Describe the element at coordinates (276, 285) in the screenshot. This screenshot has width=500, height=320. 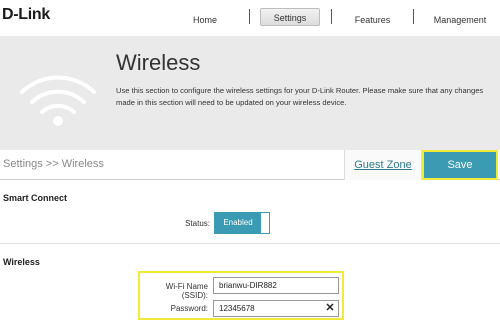
I see `ssid-input: brianwu-DIR882` at that location.